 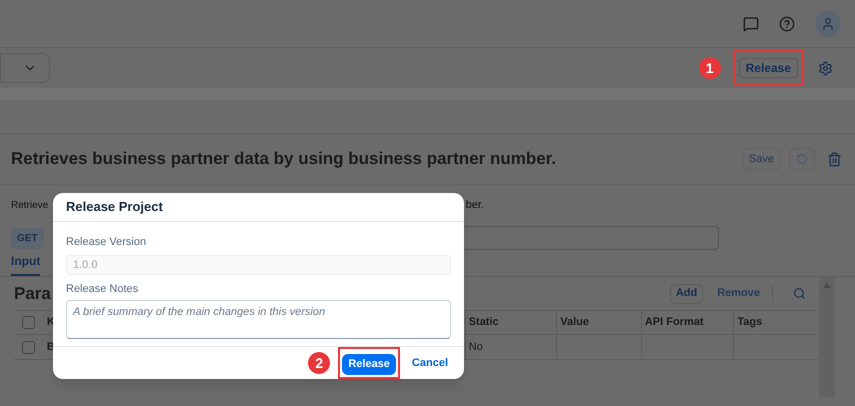 What do you see at coordinates (827, 285) in the screenshot?
I see `scroll-up-icon` at bounding box center [827, 285].